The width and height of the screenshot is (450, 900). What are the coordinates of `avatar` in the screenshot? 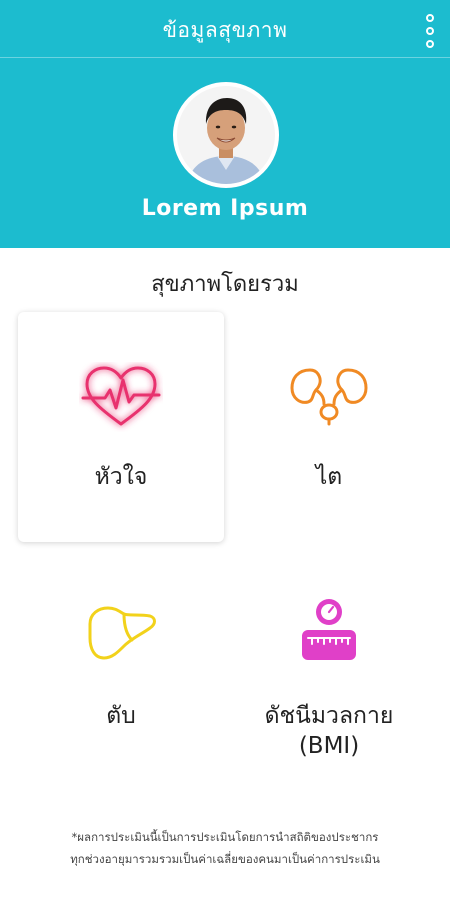 It's located at (226, 135).